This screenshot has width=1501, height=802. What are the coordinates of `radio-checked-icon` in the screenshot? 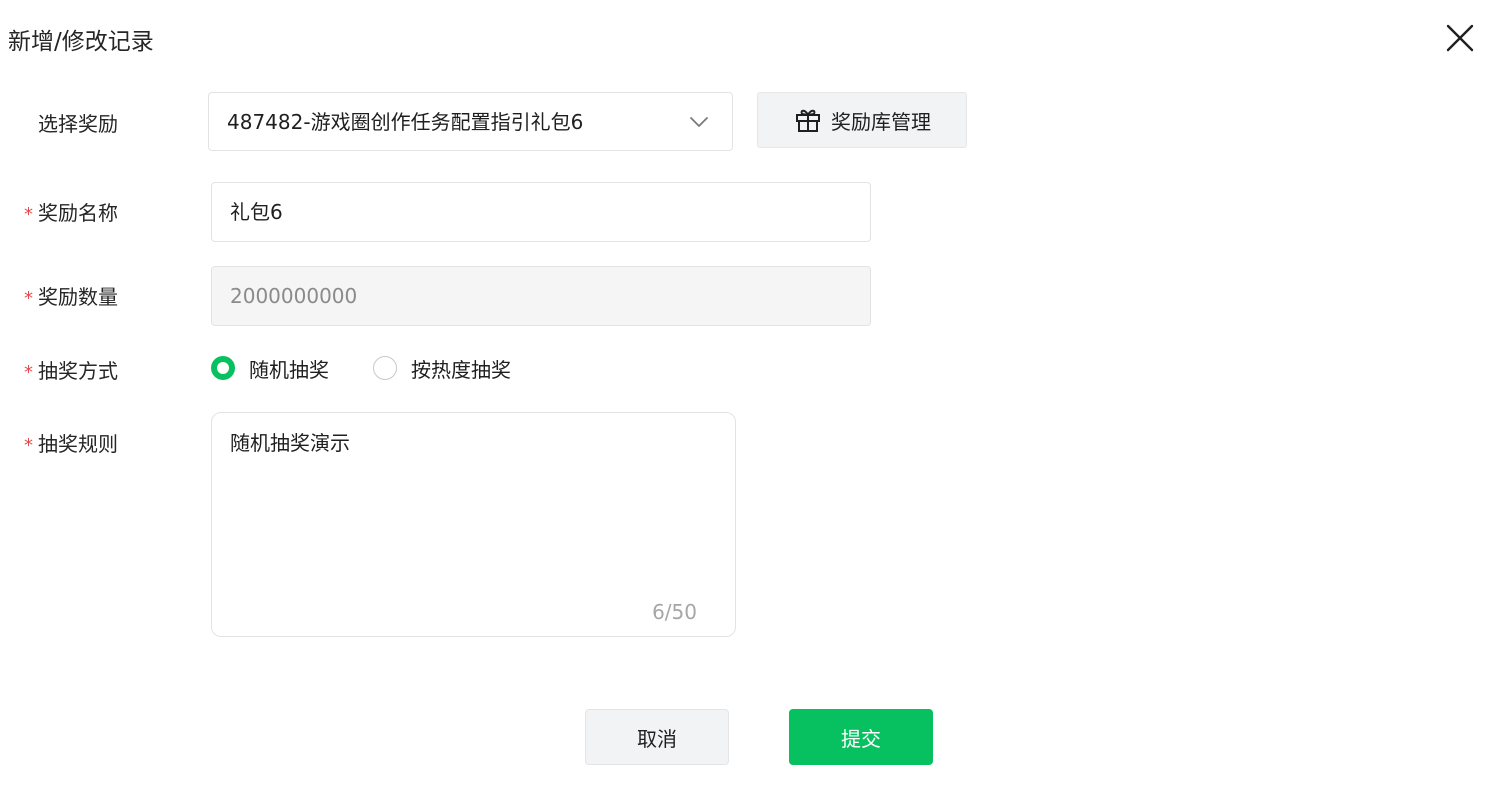 It's located at (223, 368).